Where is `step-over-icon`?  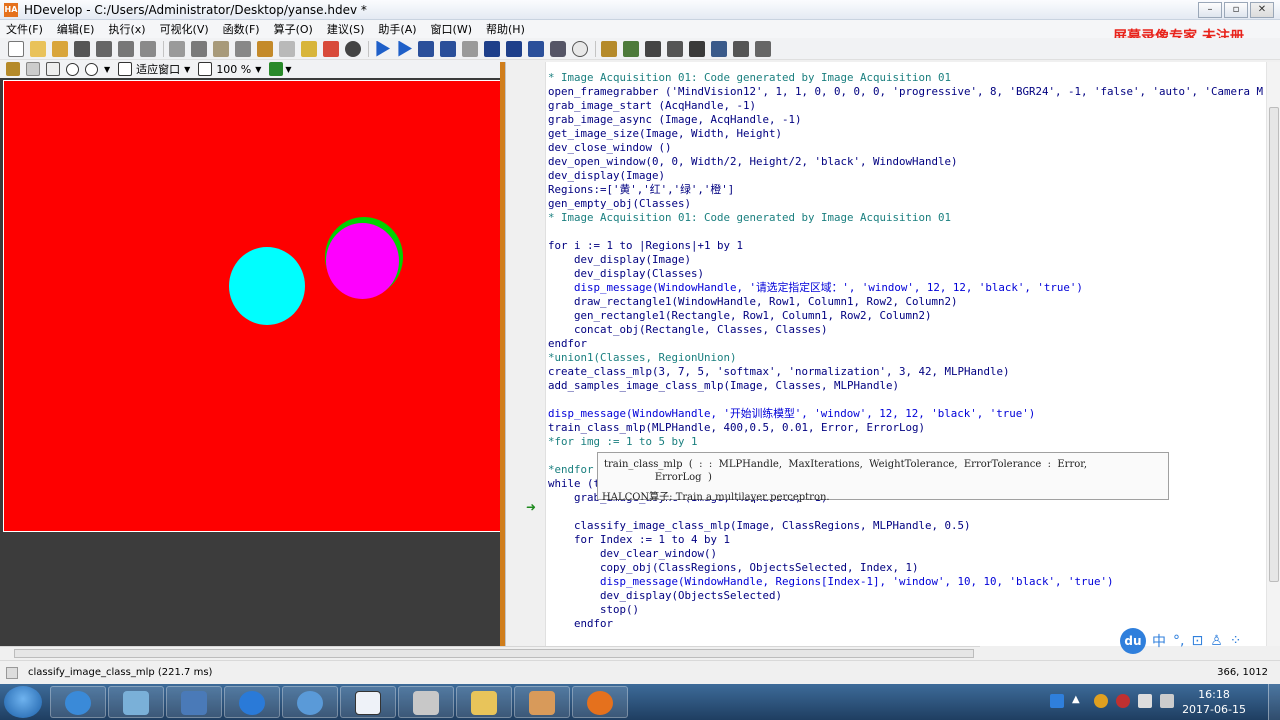
step-over-icon is located at coordinates (426, 48).